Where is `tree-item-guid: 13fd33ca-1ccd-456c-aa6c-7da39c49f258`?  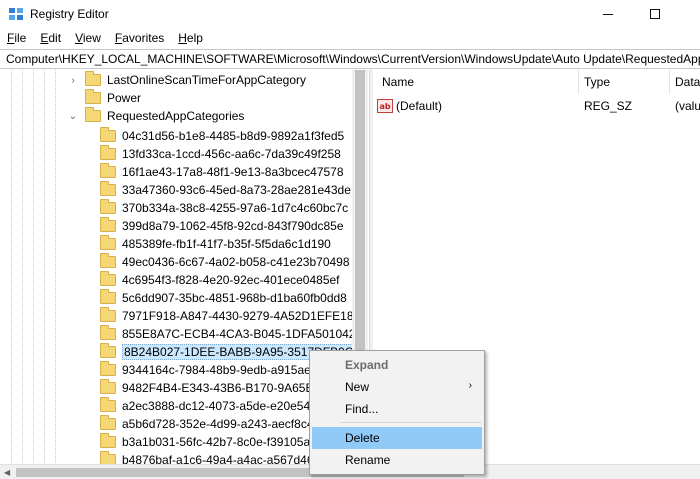
tree-item-guid: 13fd33ca-1ccd-456c-aa6c-7da39c49f258 is located at coordinates (220, 154).